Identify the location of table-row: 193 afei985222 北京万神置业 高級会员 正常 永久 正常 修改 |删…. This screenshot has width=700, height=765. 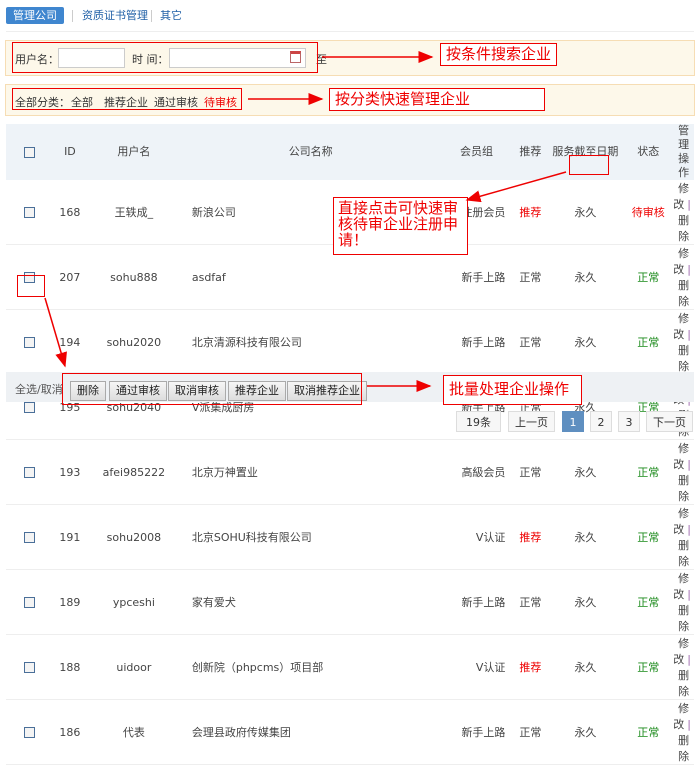
(350, 472).